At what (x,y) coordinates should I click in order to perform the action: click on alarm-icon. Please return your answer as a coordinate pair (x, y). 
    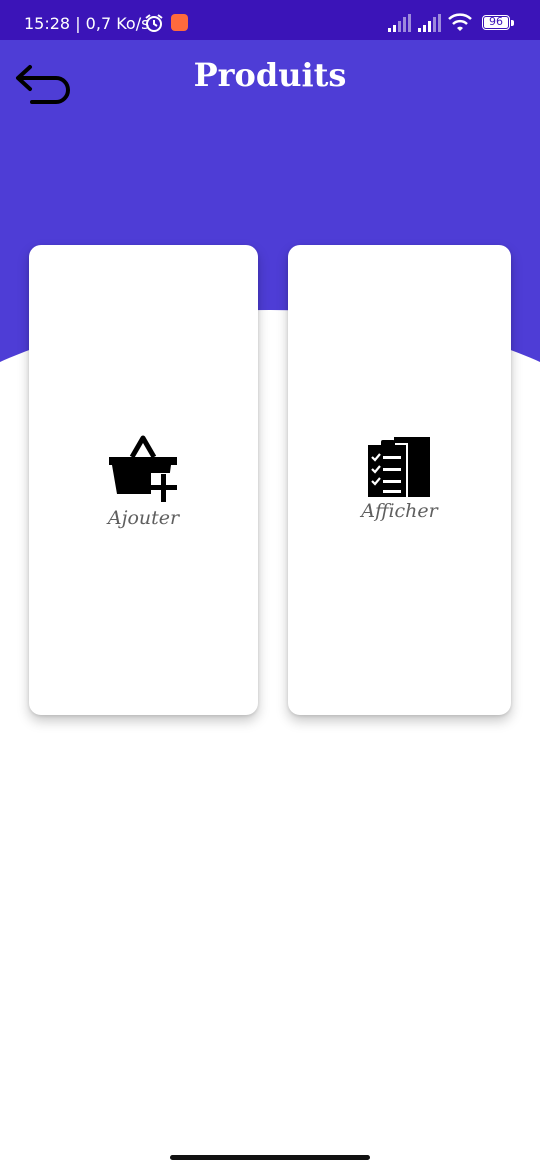
    Looking at the image, I should click on (154, 25).